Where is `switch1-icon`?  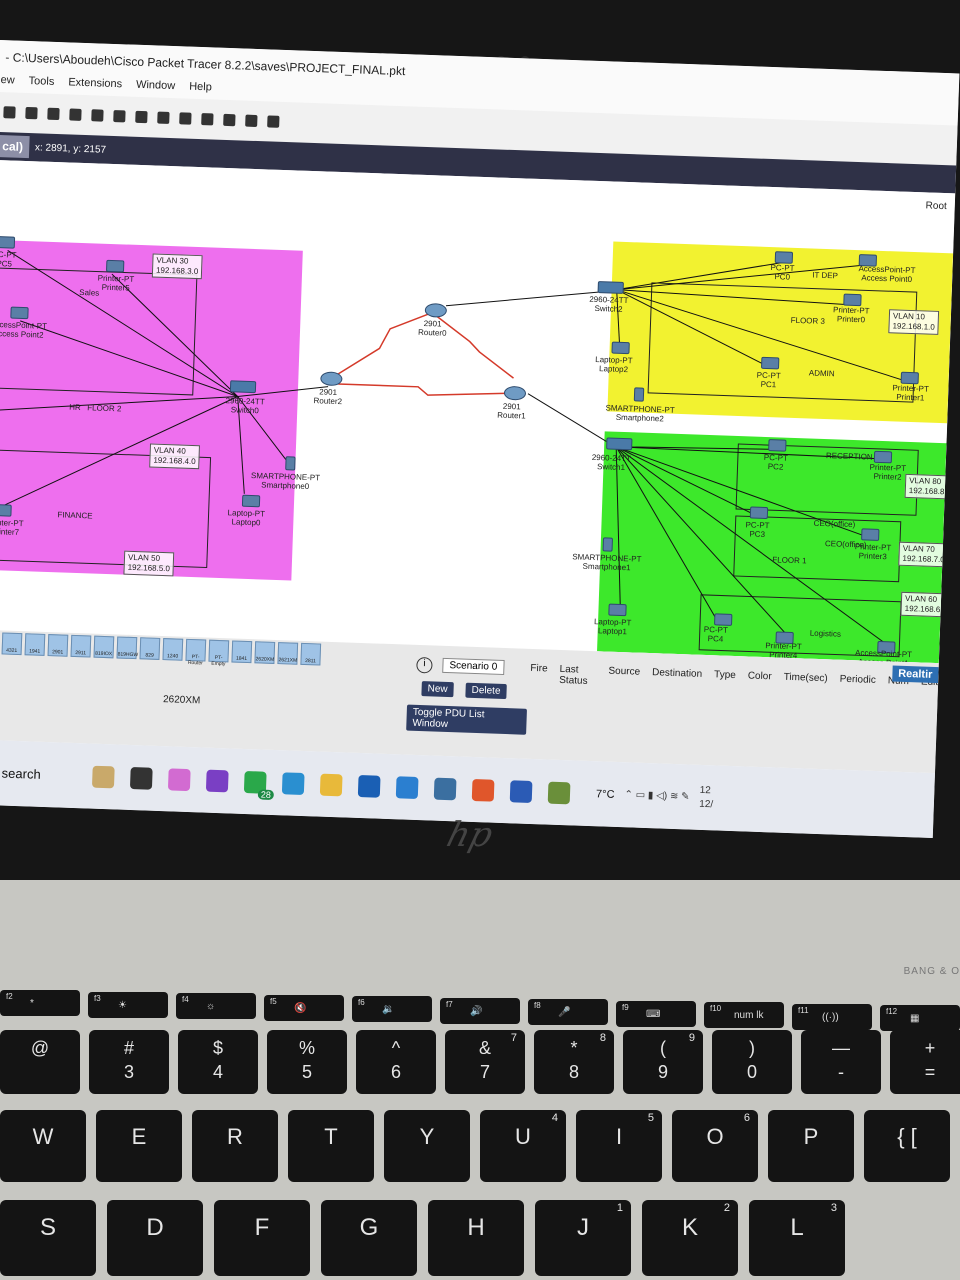
switch1-icon is located at coordinates (619, 444).